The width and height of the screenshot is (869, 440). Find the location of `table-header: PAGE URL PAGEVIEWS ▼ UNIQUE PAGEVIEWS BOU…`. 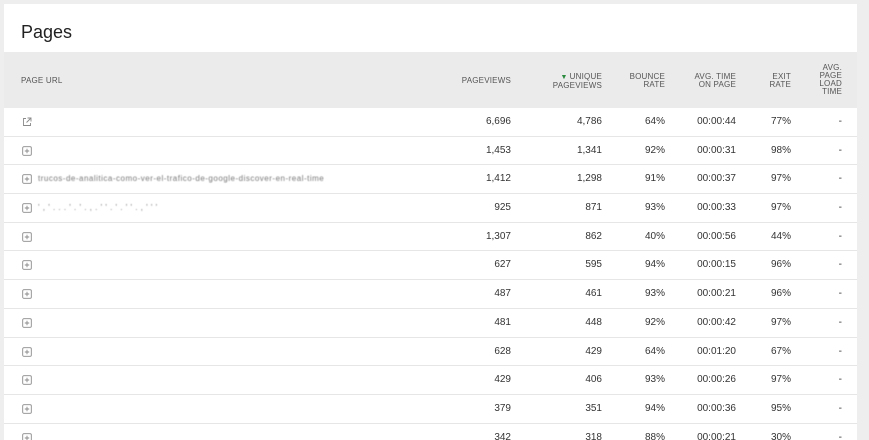

table-header: PAGE URL PAGEVIEWS ▼ UNIQUE PAGEVIEWS BOU… is located at coordinates (430, 80).